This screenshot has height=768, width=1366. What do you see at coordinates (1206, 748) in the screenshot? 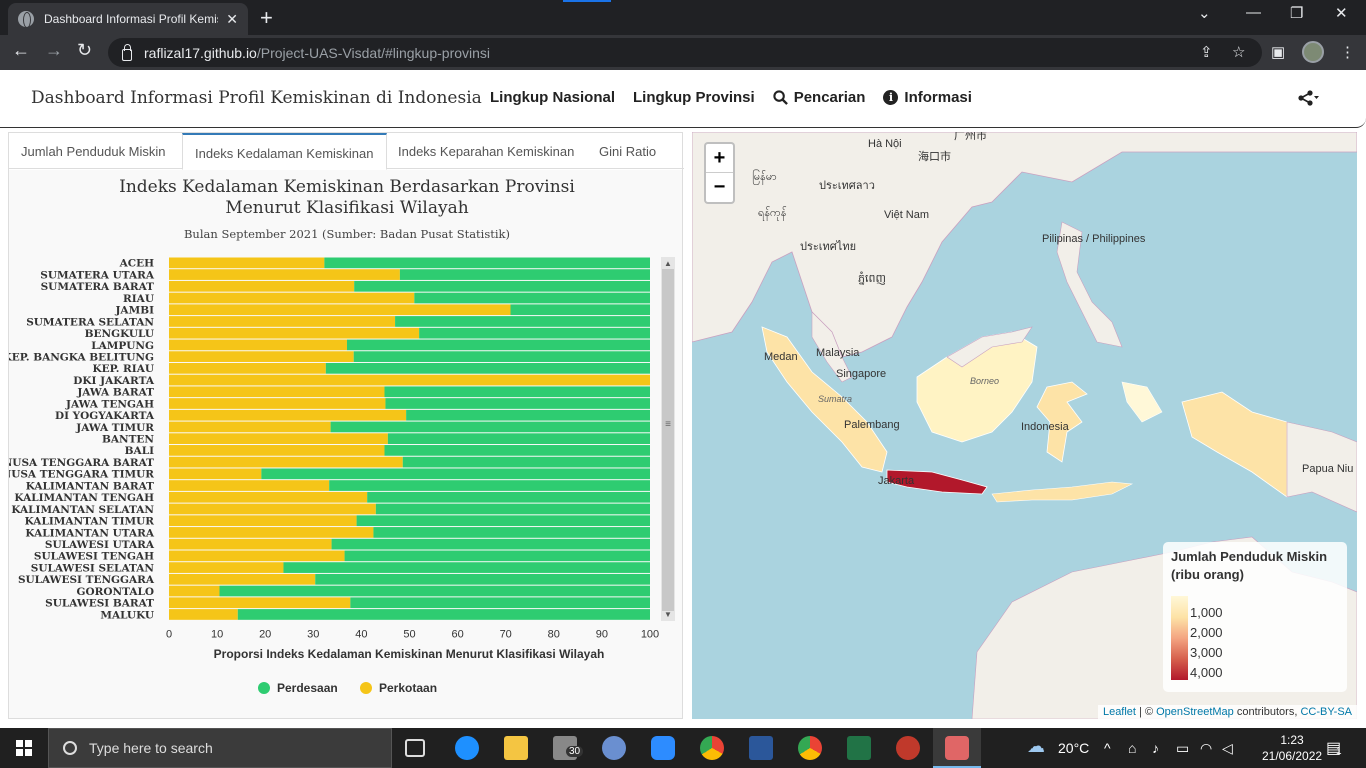
I see `wifi-icon: ◠` at bounding box center [1206, 748].